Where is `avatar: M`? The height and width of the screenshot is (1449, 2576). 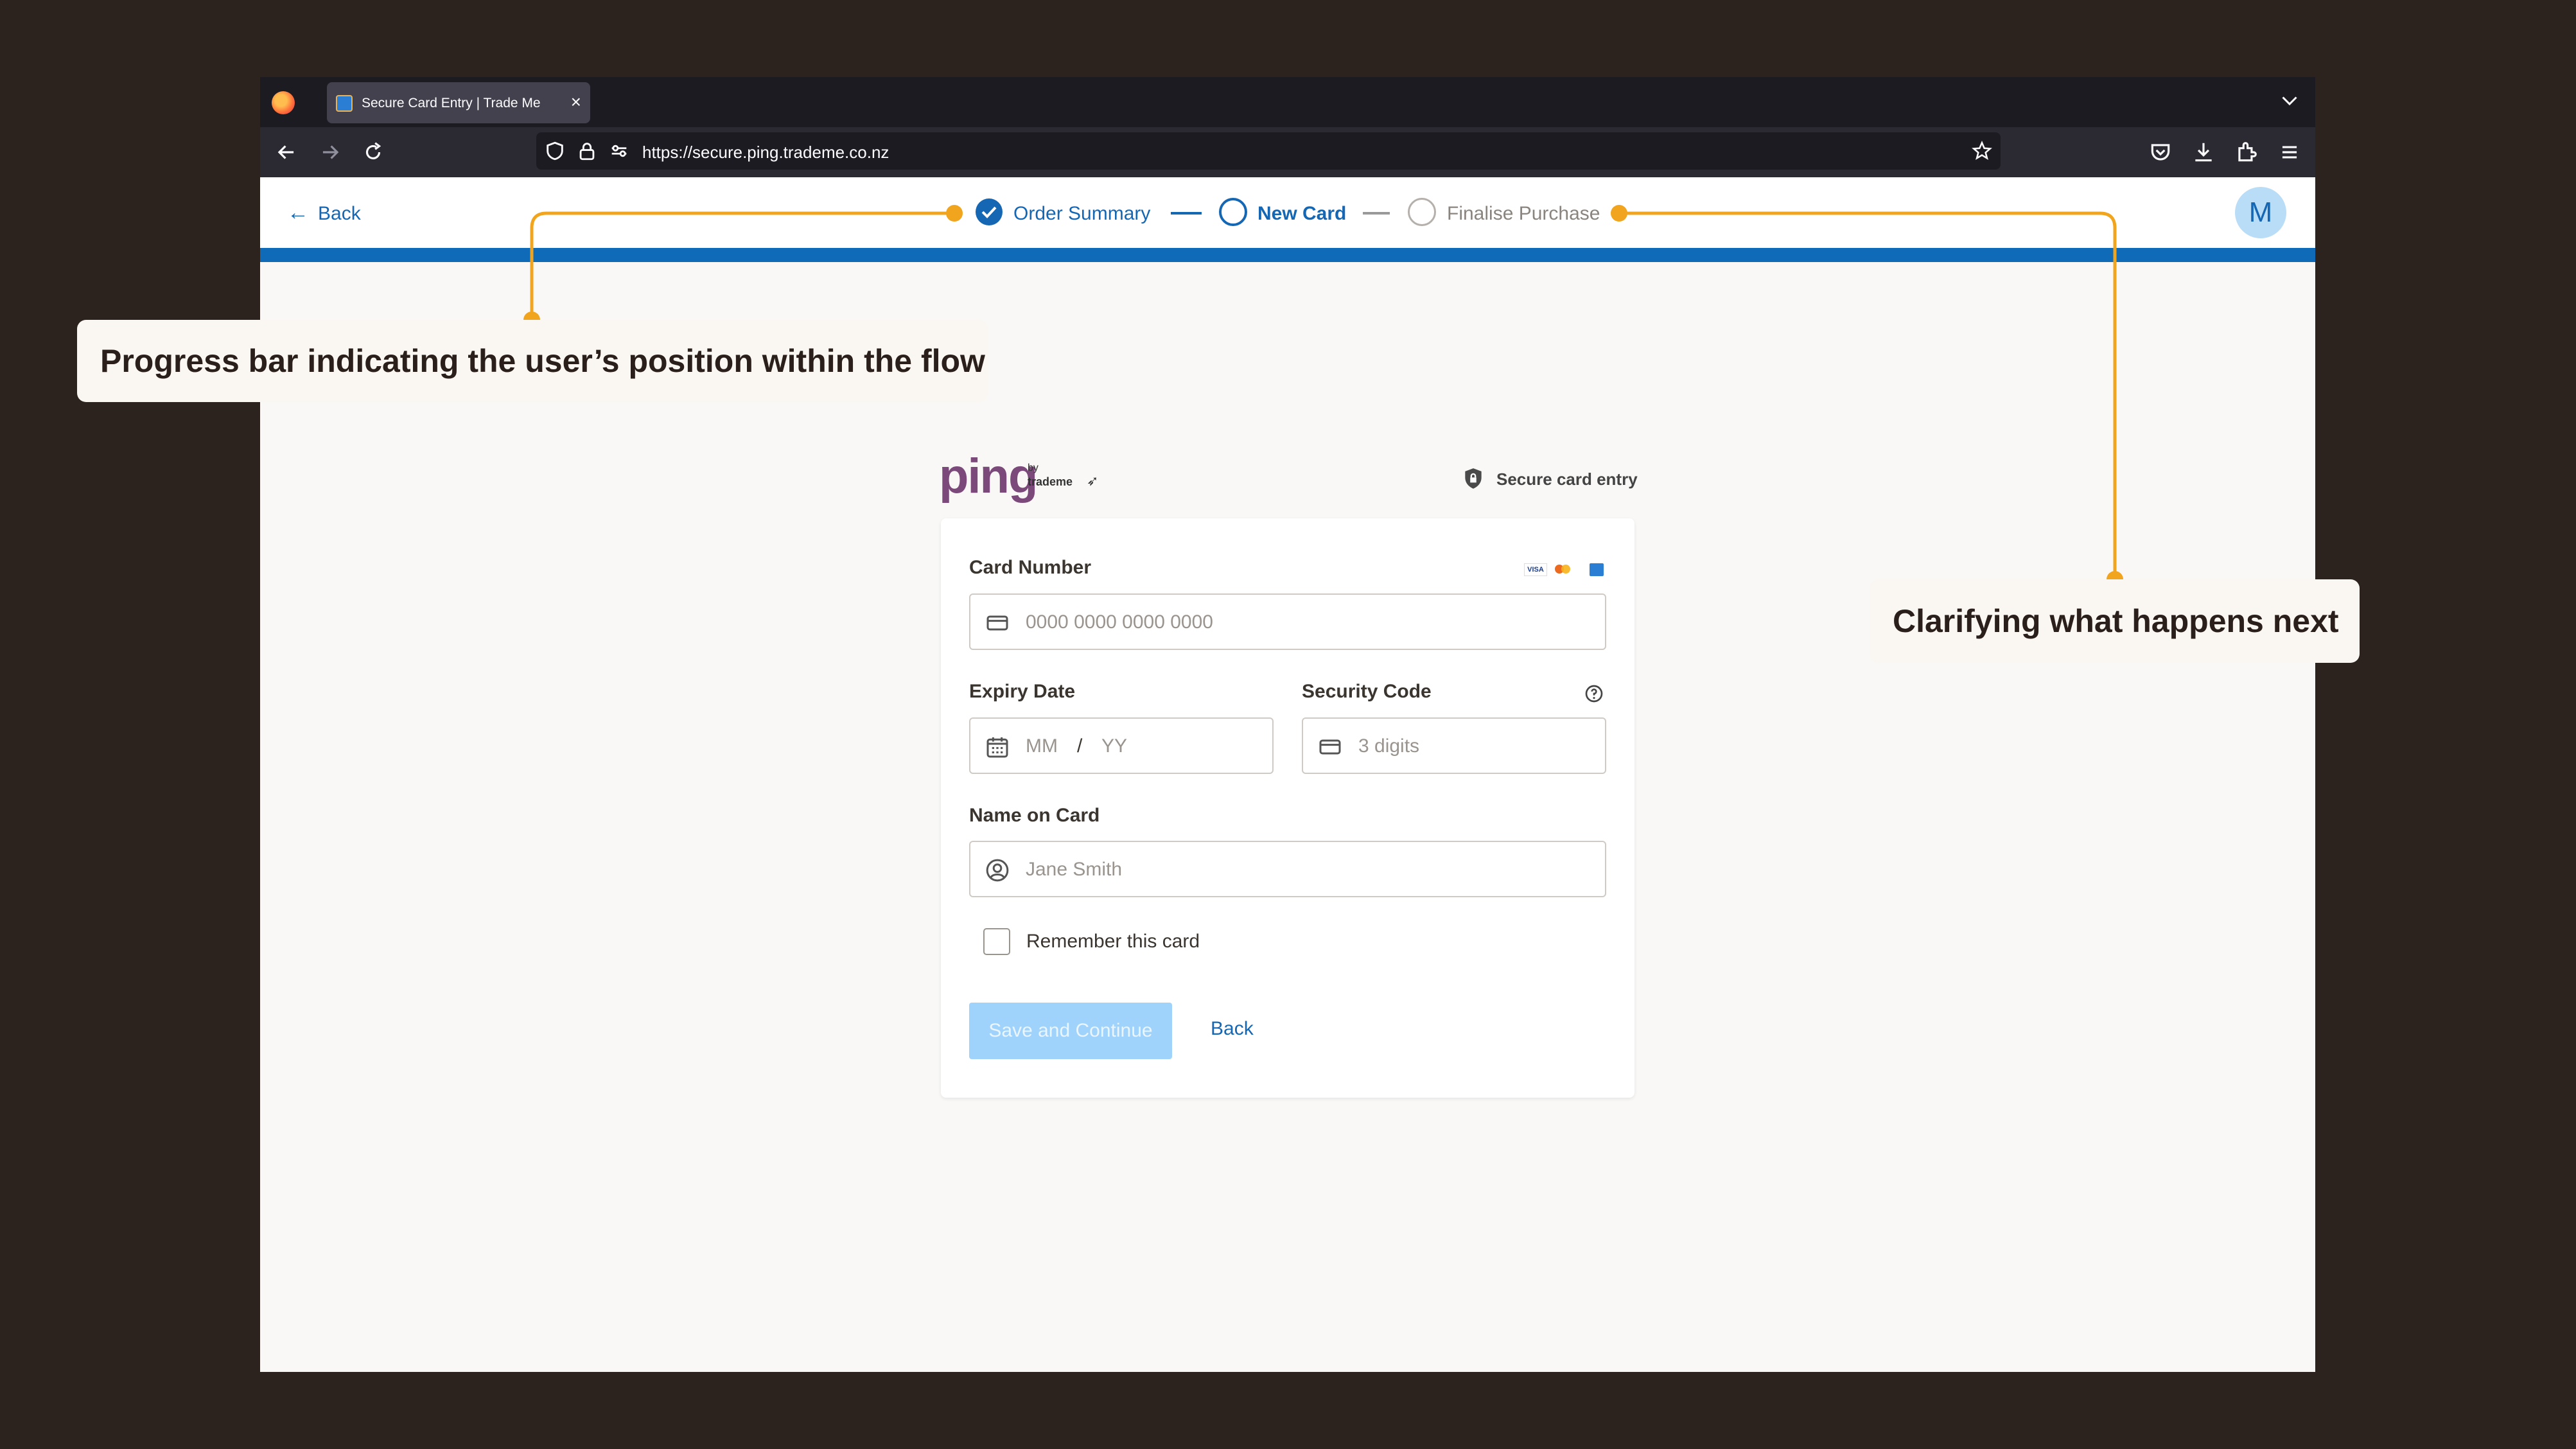
avatar: M is located at coordinates (2260, 212).